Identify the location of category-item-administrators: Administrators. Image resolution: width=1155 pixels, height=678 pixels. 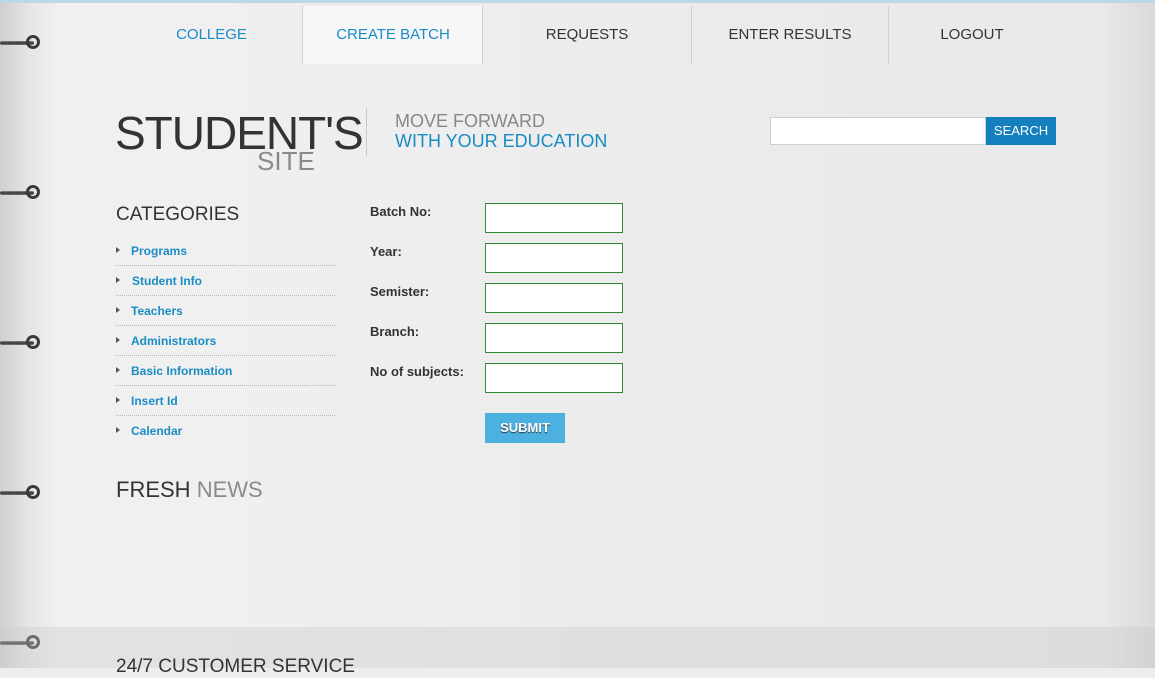
(225, 341).